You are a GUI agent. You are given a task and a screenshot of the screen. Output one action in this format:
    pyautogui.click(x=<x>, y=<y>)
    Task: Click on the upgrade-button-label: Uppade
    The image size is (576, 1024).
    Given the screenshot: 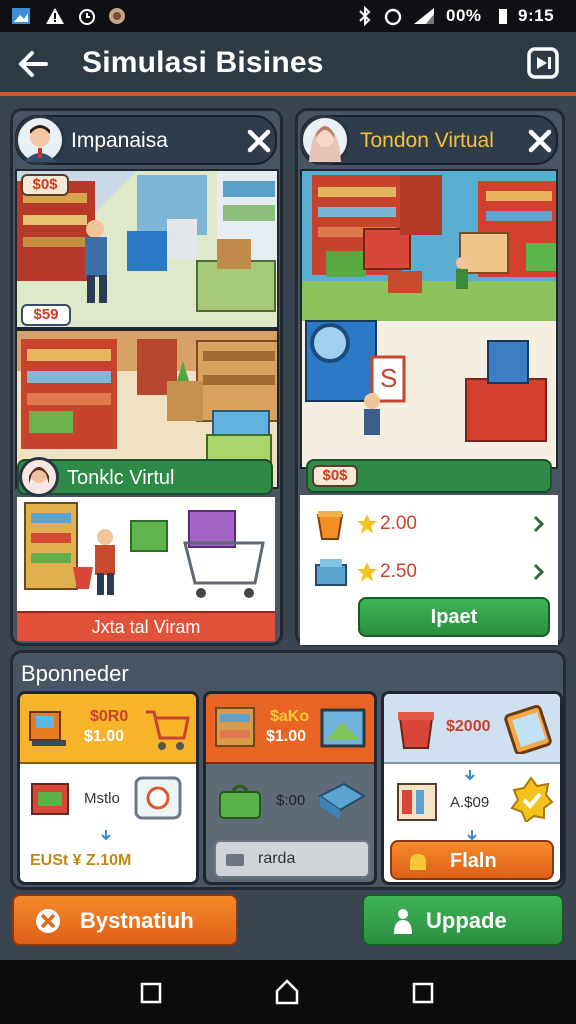 What is the action you would take?
    pyautogui.click(x=466, y=920)
    